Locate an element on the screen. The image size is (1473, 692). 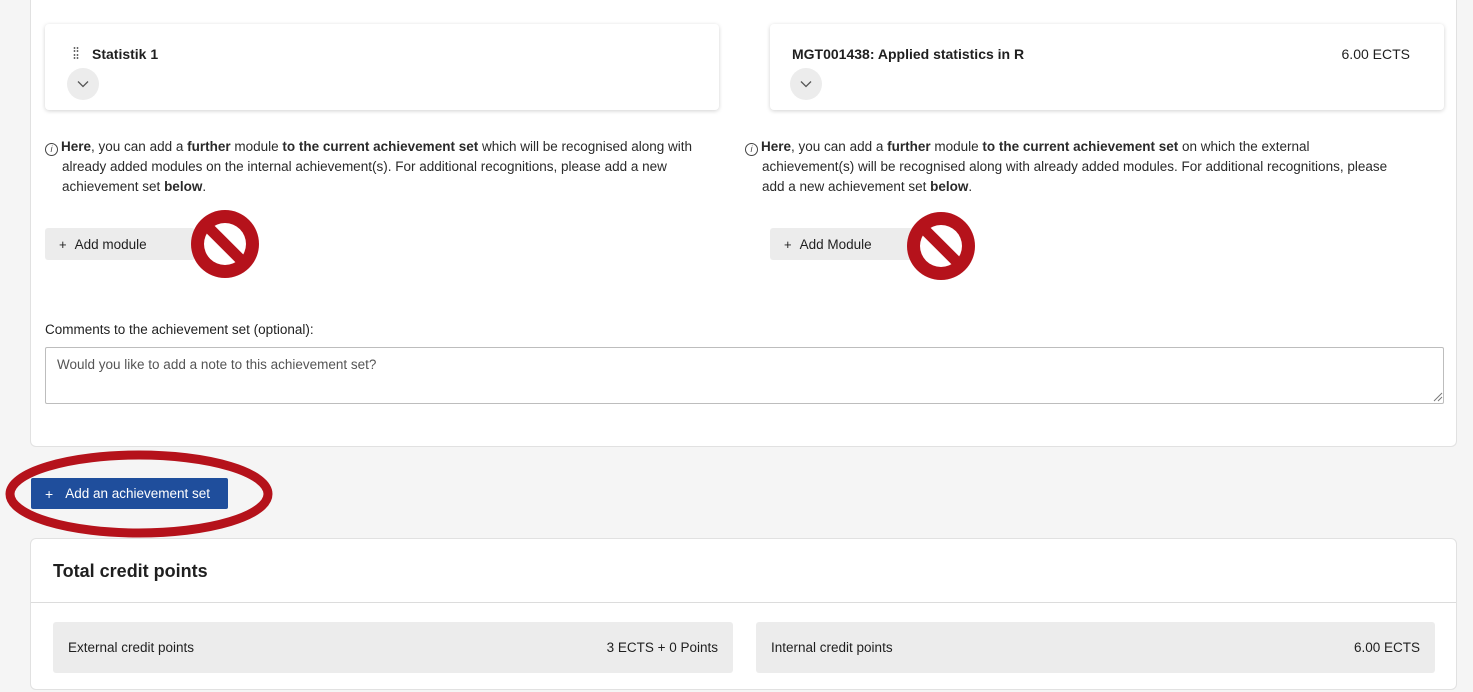
expand-internal-module-button is located at coordinates (83, 84).